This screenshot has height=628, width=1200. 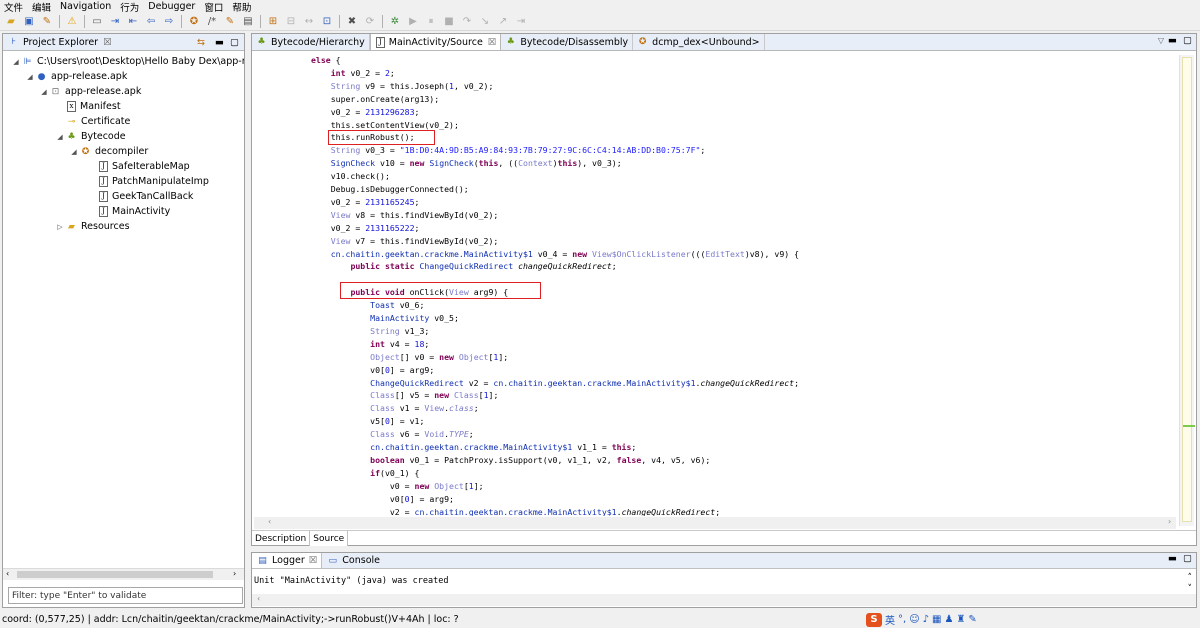 I want to click on skin-icon: ♜, so click(x=960, y=619).